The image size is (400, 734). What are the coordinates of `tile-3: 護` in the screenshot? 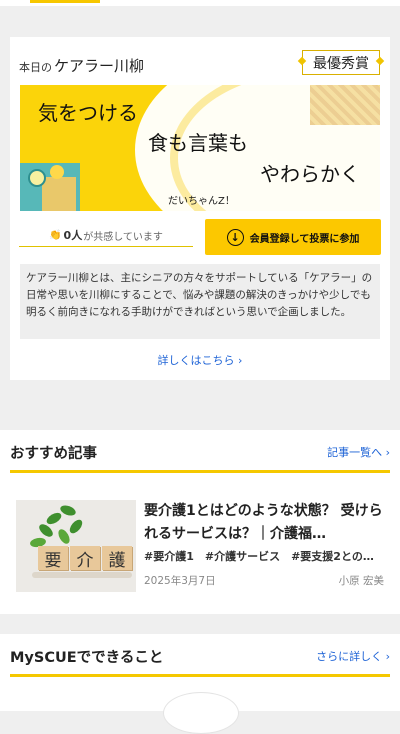 It's located at (117, 558).